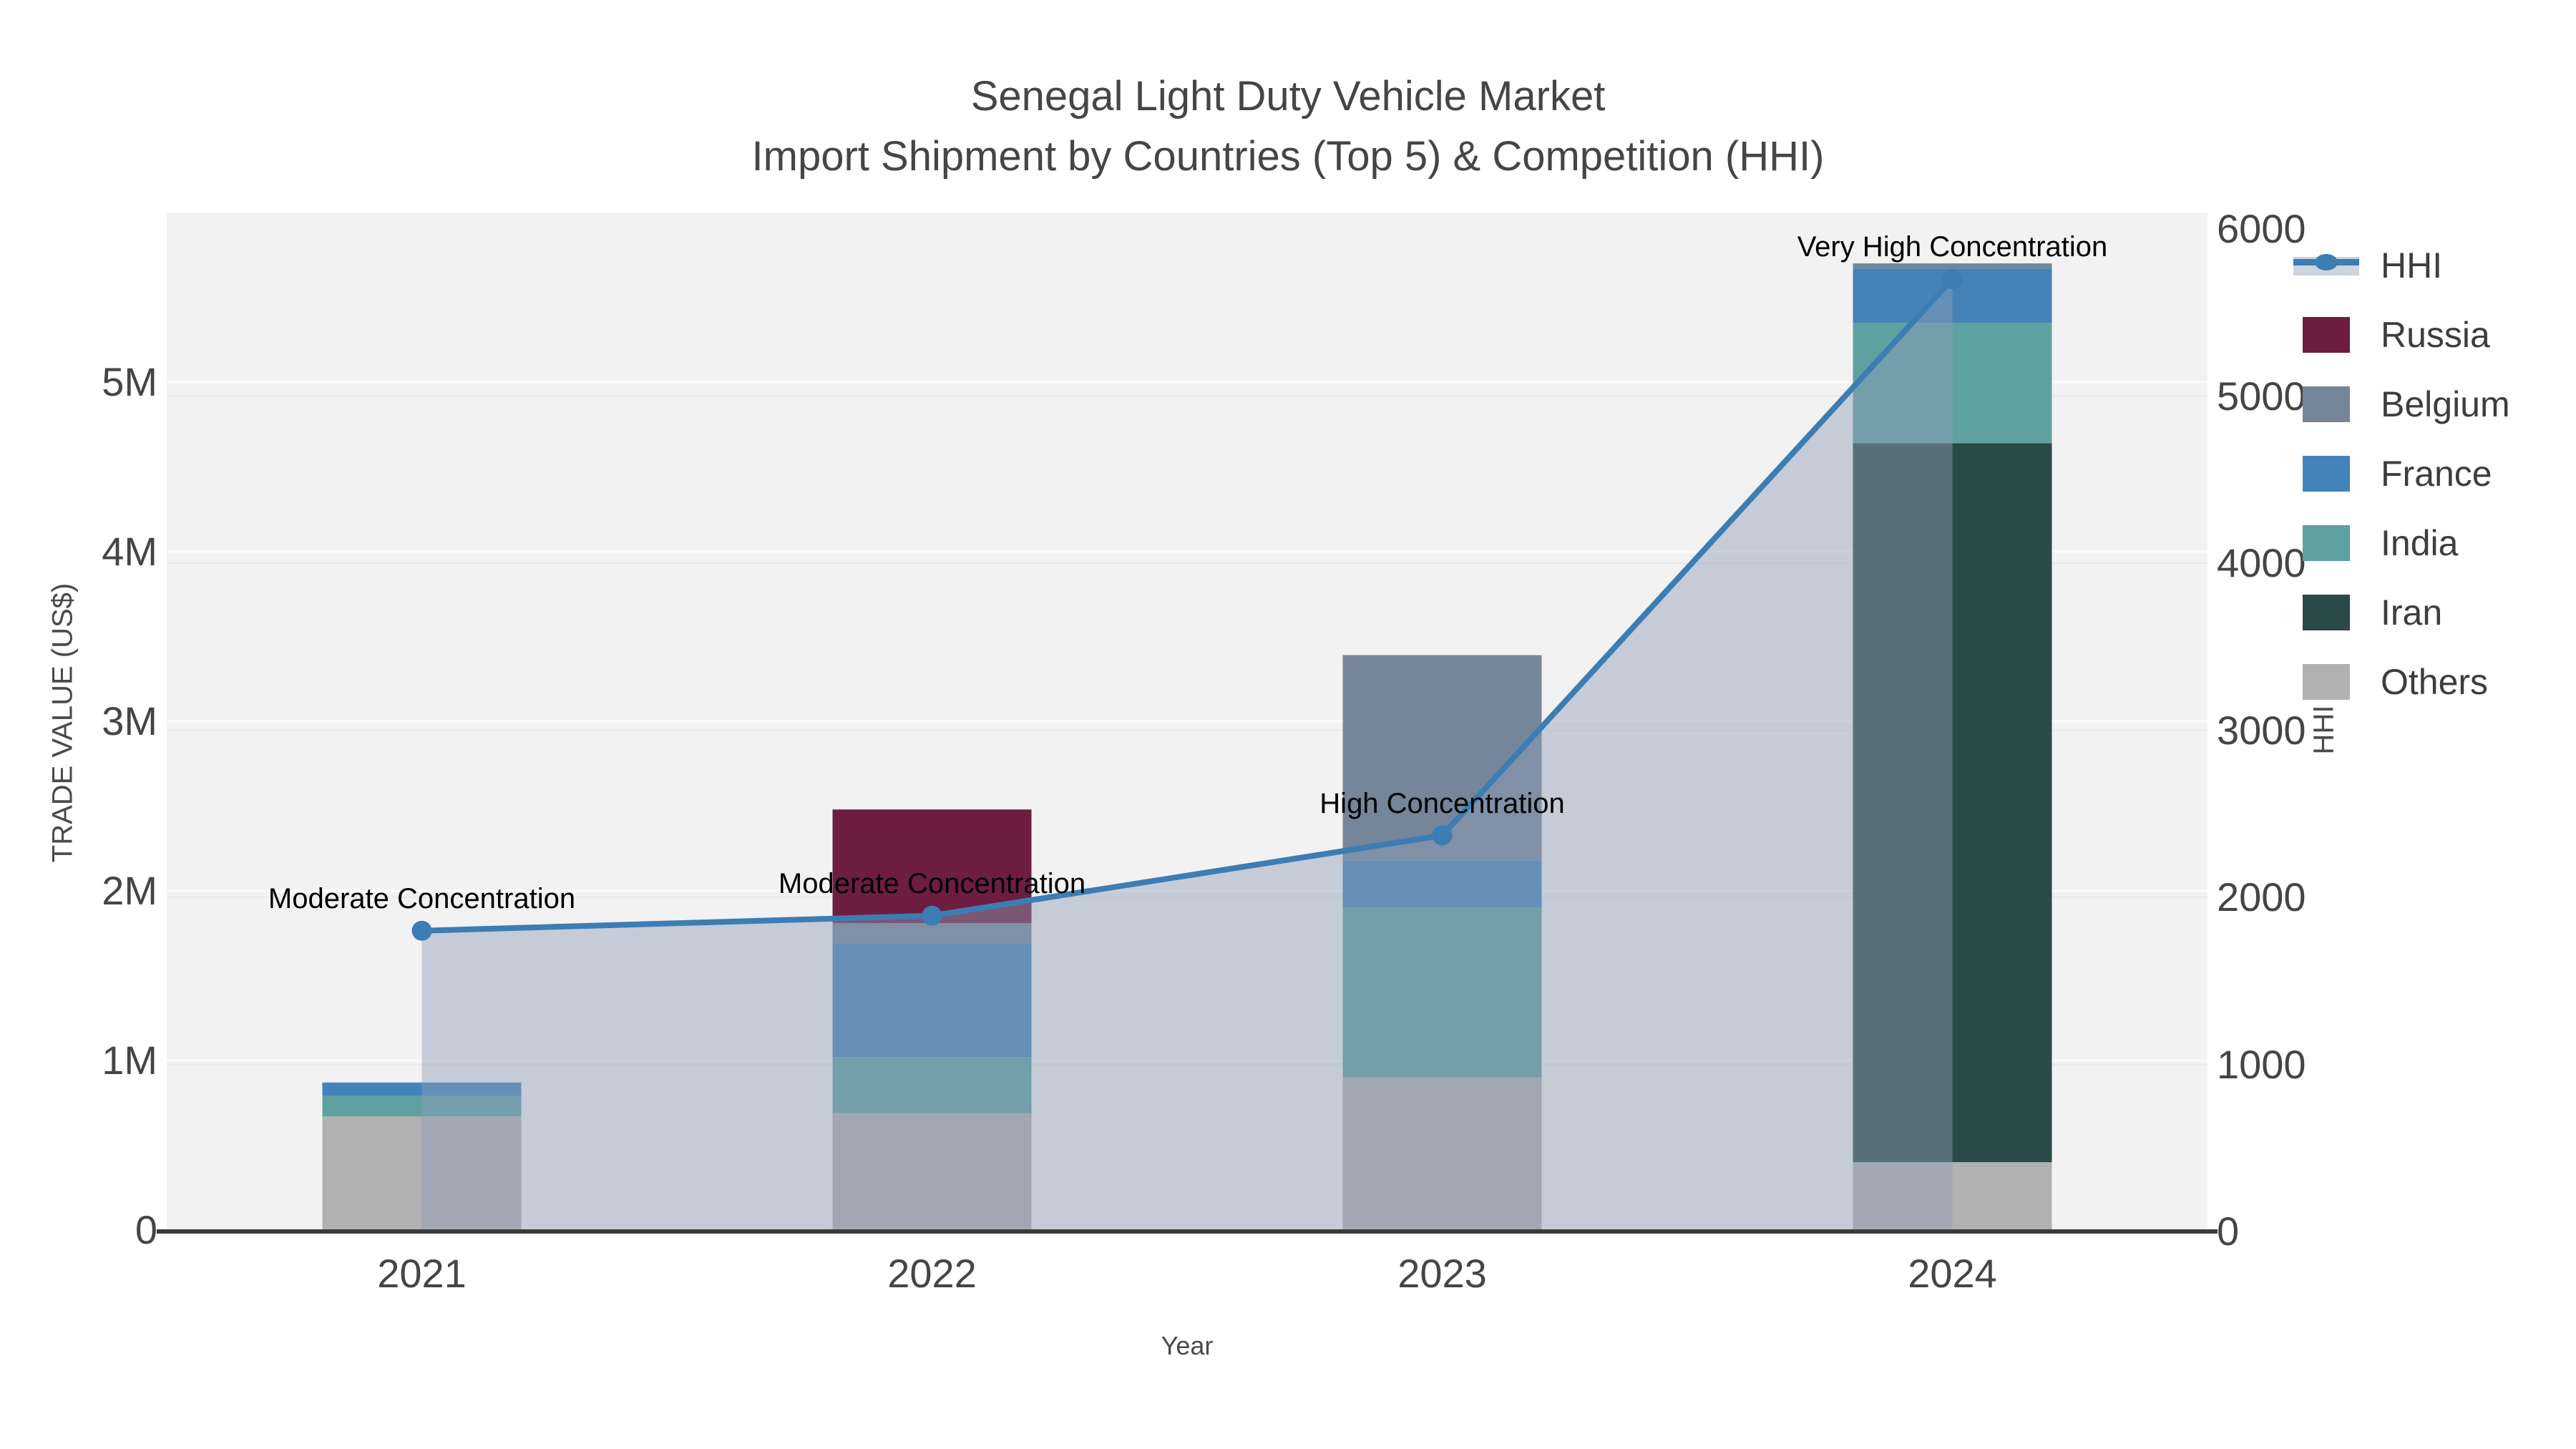 This screenshot has width=2576, height=1449. I want to click on legend-item-hhi: HHI, so click(2434, 265).